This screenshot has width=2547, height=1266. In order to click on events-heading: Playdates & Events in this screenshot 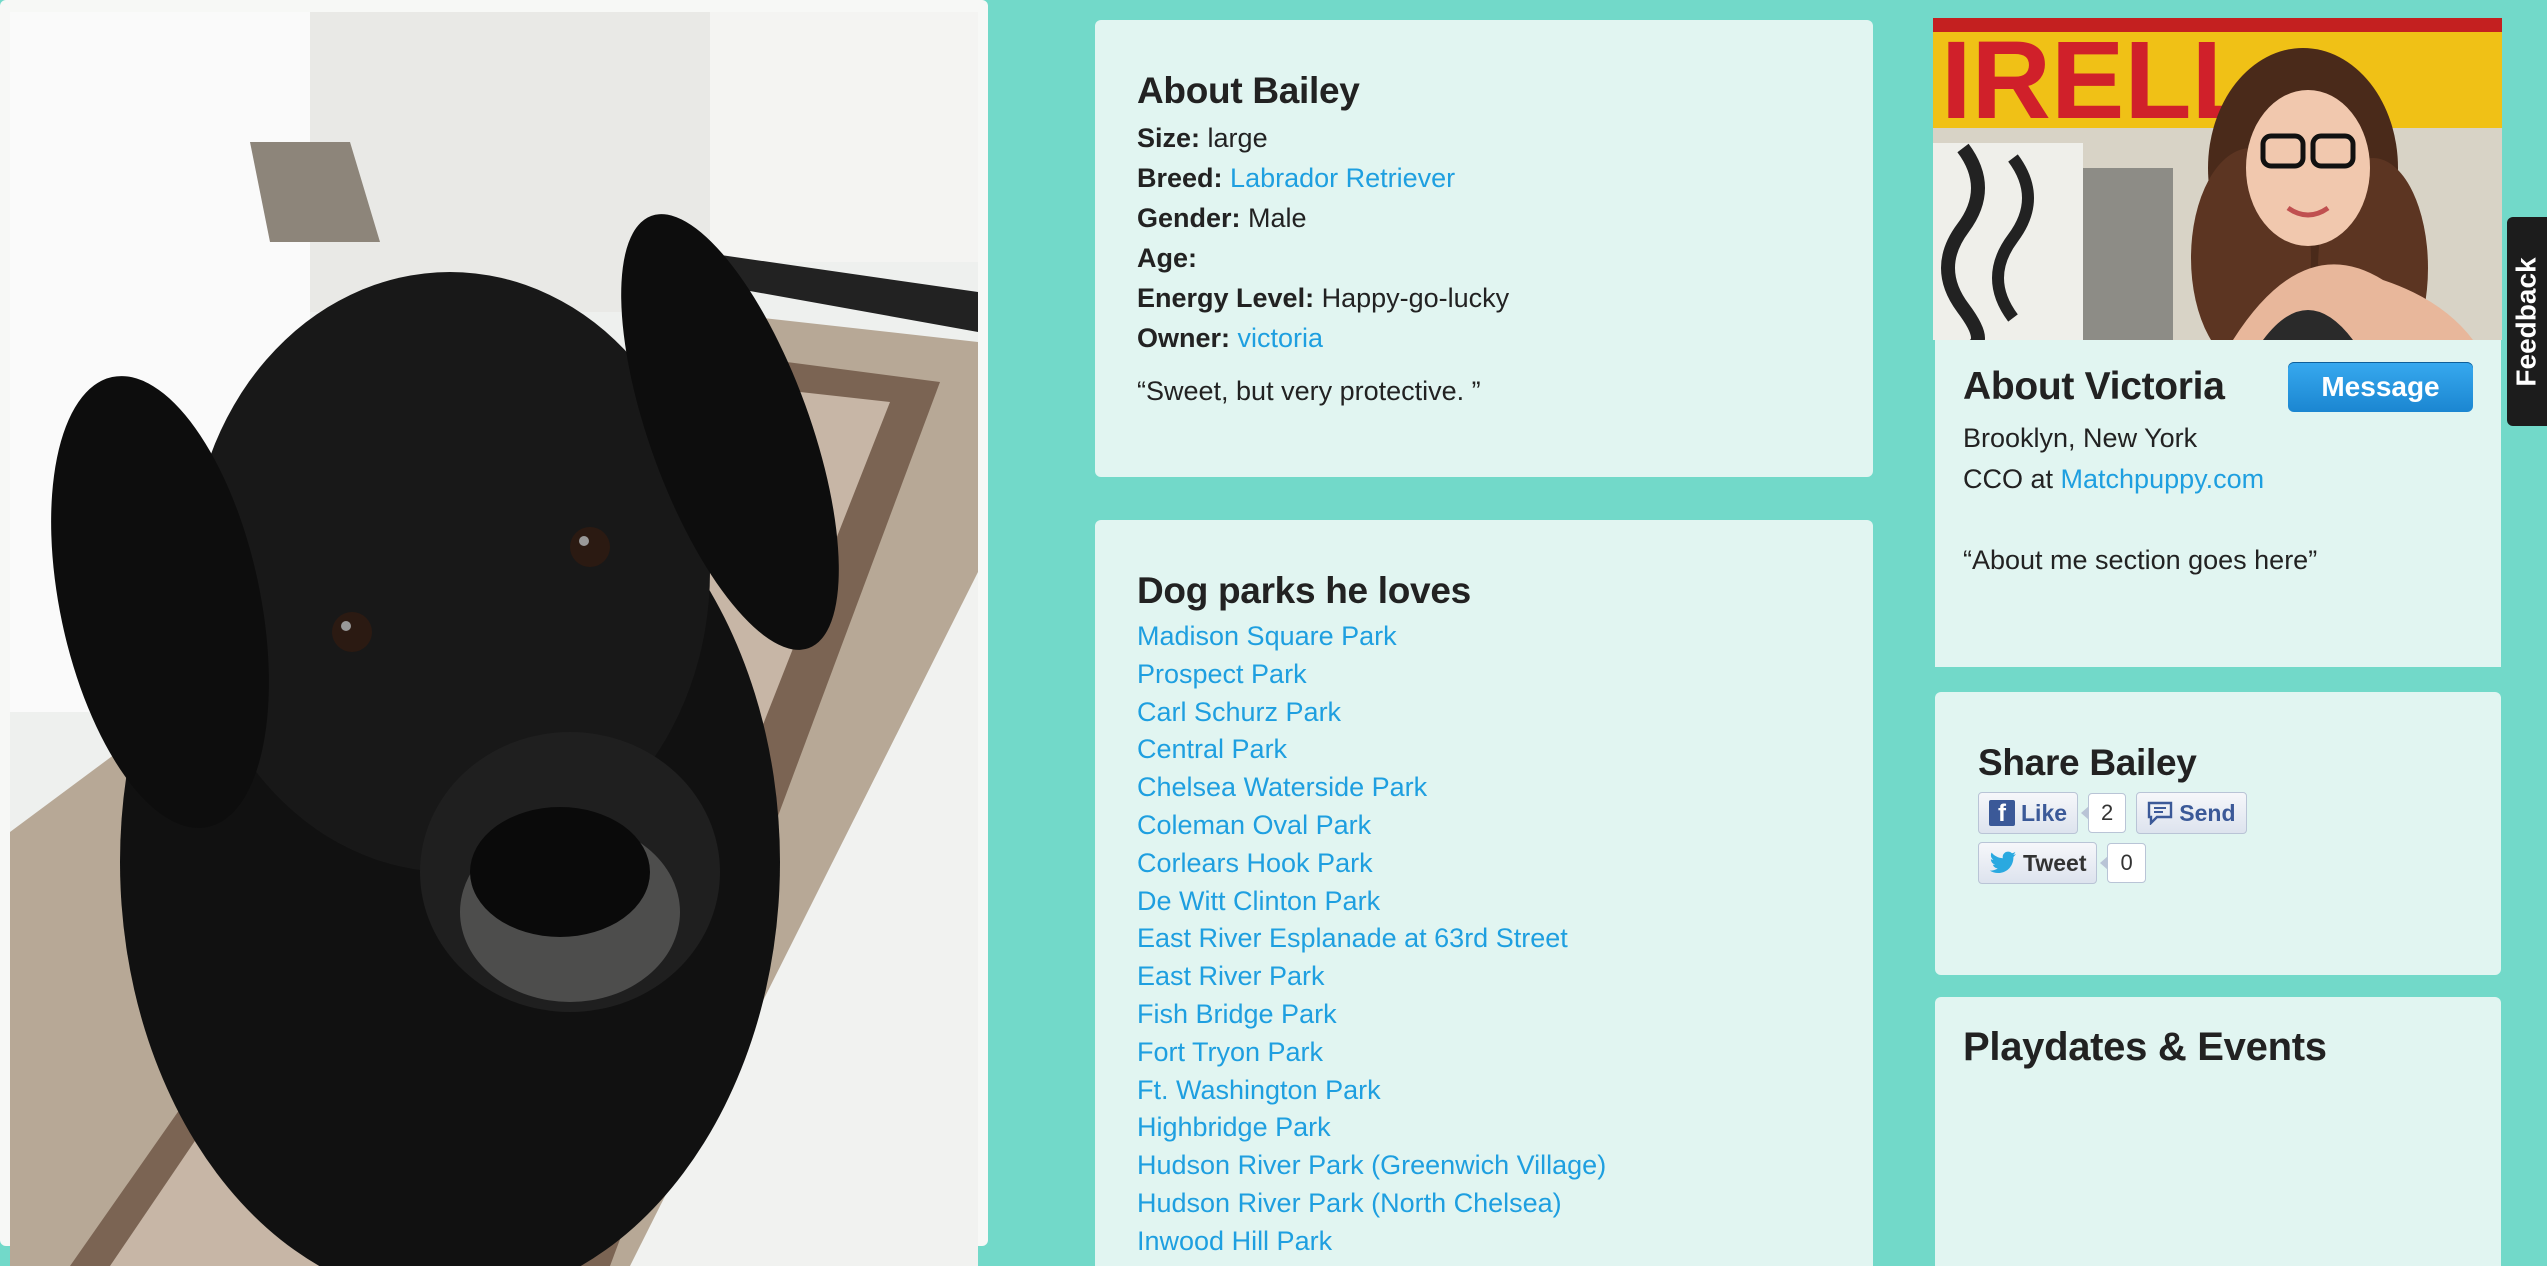, I will do `click(2145, 1047)`.